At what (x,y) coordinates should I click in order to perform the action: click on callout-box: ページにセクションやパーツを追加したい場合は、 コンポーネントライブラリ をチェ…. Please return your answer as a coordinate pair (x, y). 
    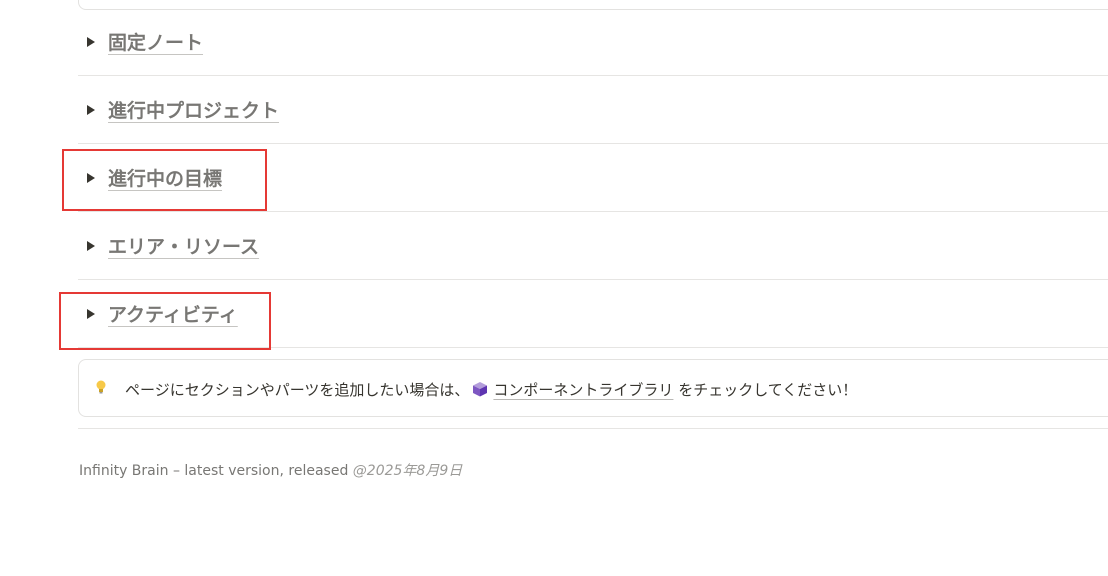
    Looking at the image, I should click on (593, 388).